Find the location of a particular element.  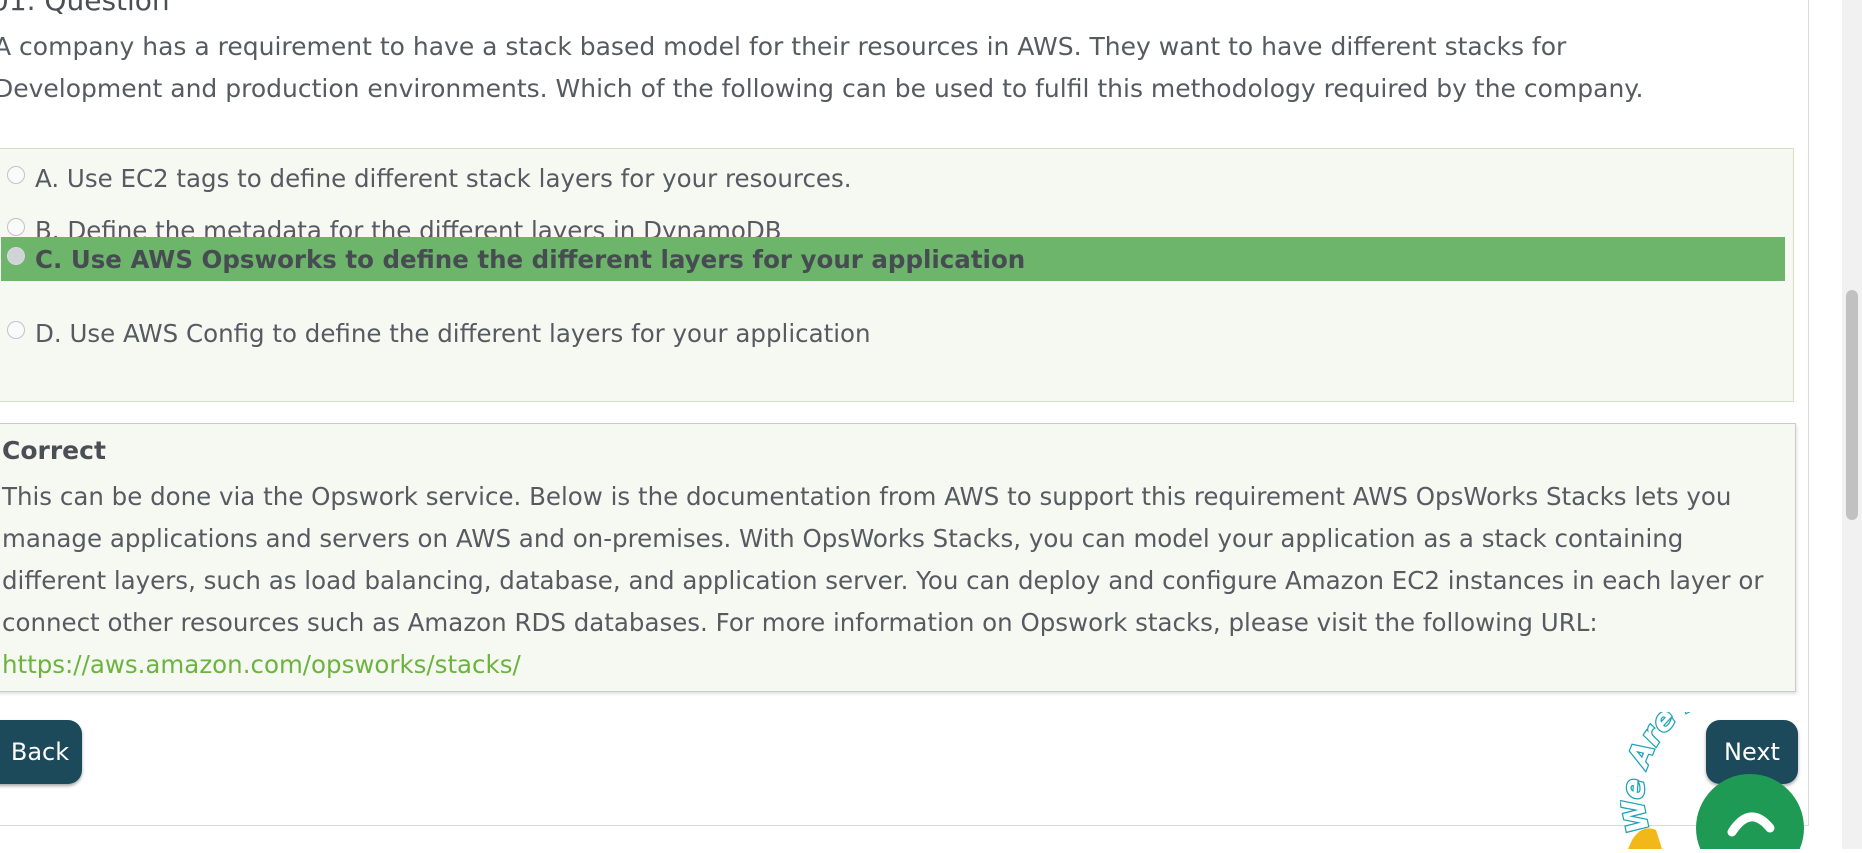

chat-widget: We Are Here! is located at coordinates (1732, 760).